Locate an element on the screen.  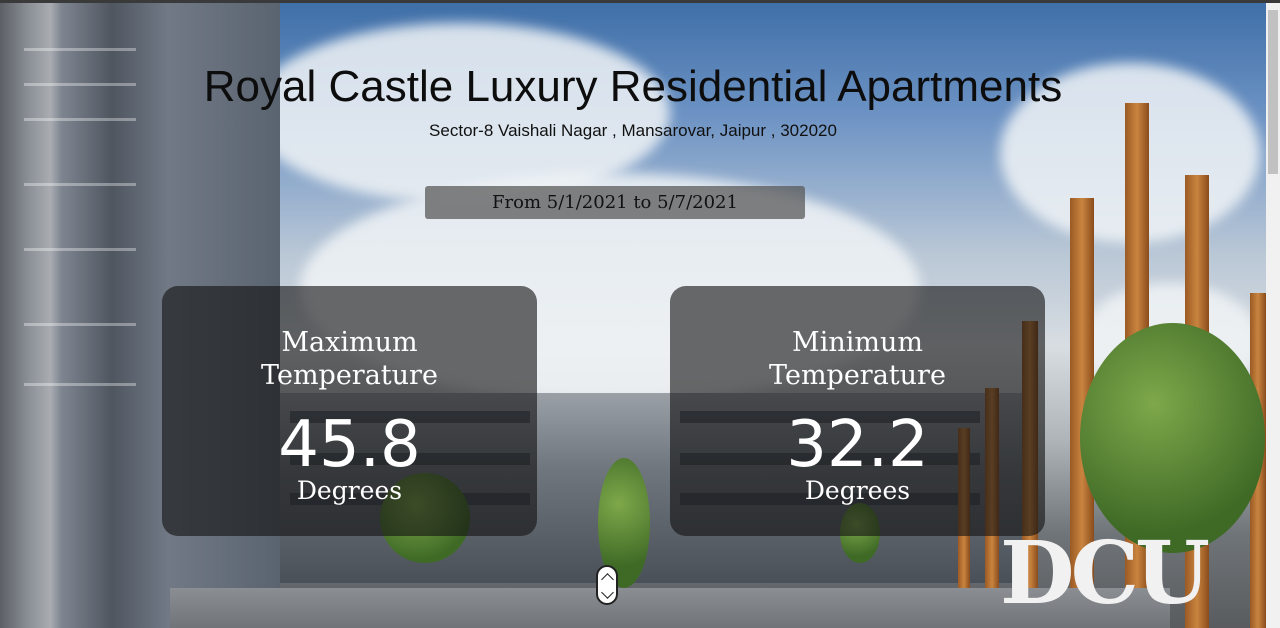
date-range-badge: From 5/1/2021 to 5/7/2021 is located at coordinates (615, 202).